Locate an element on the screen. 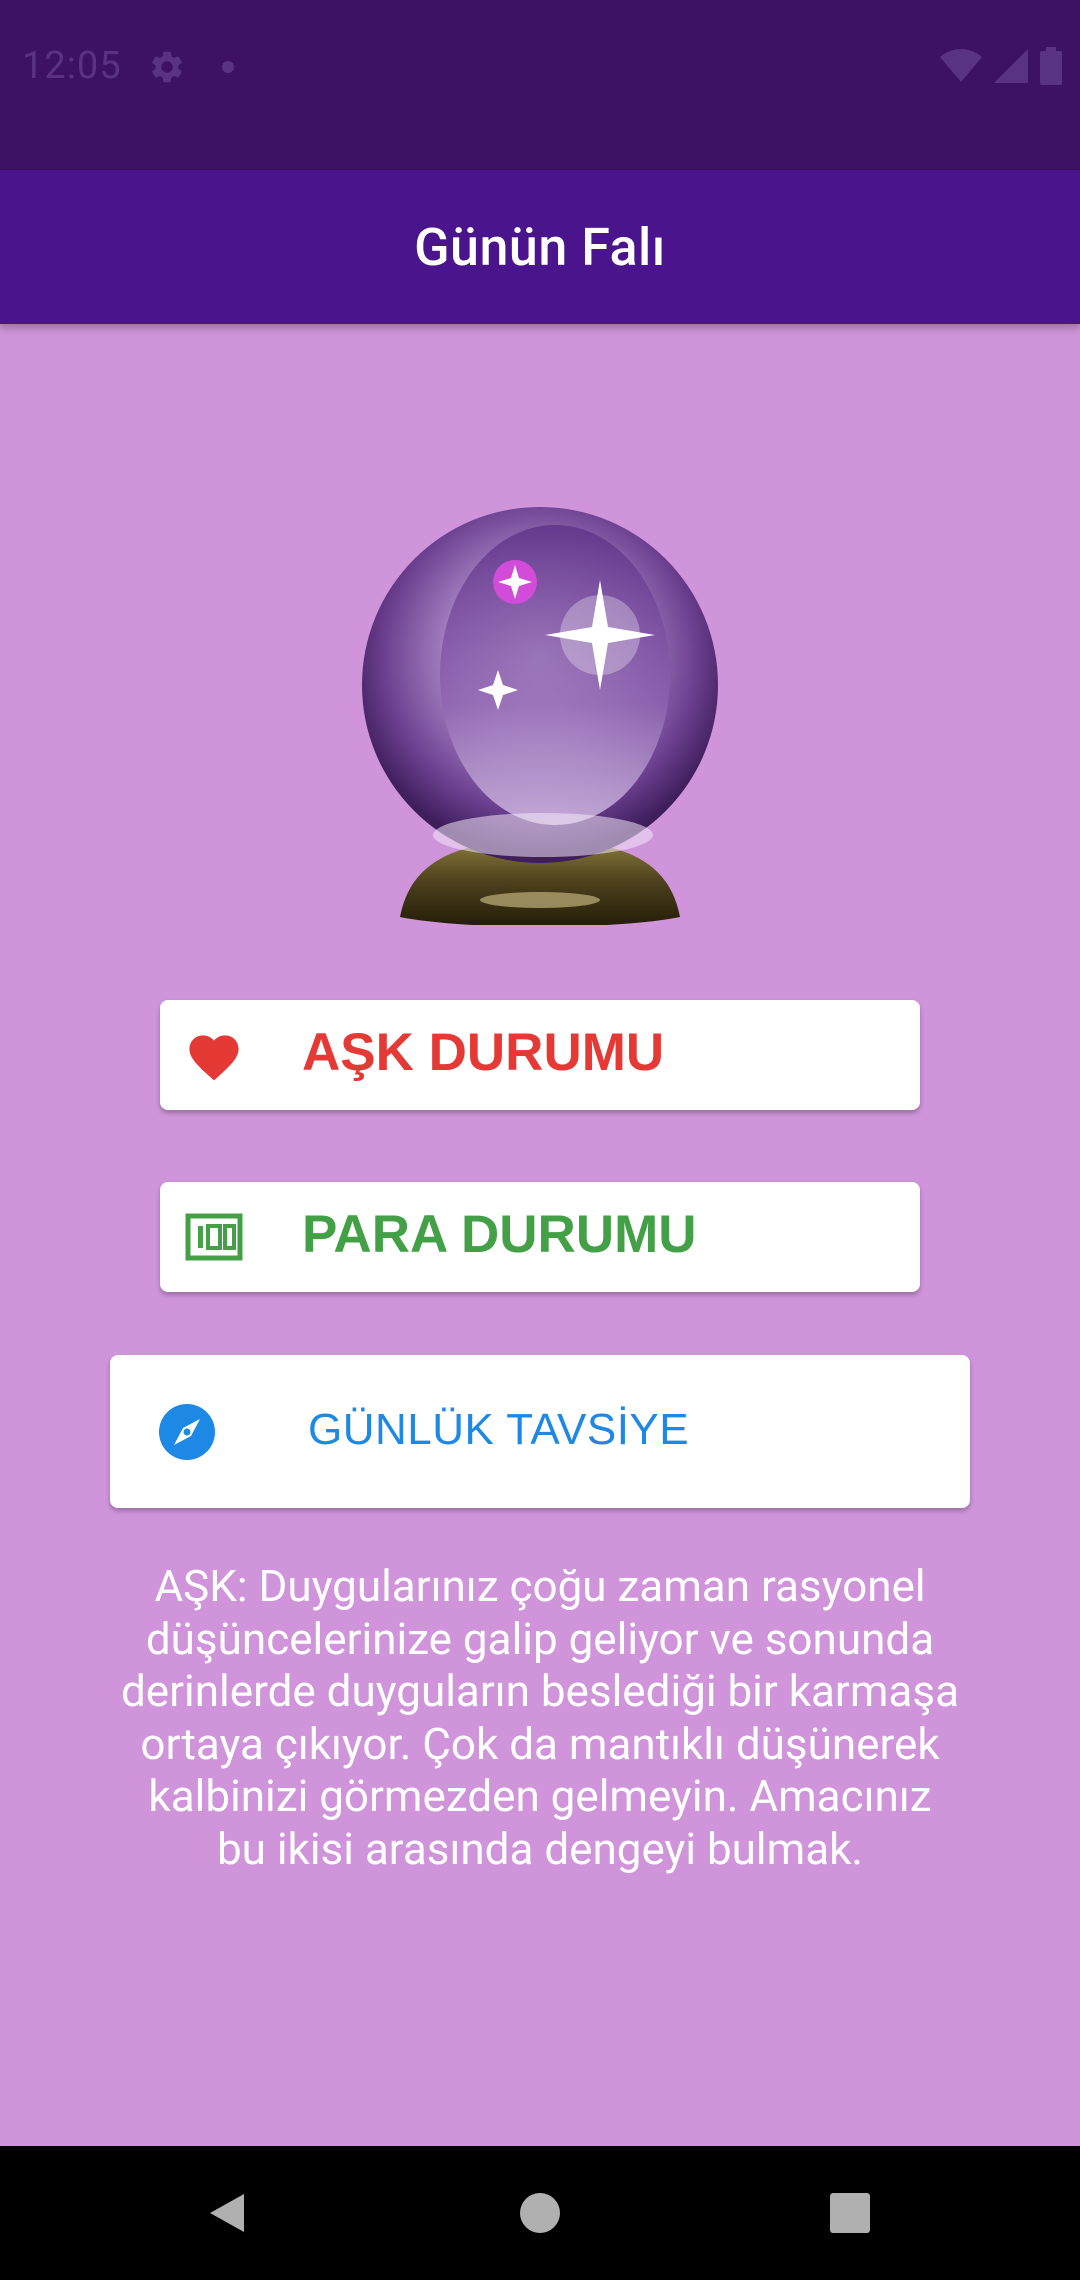 The image size is (1080, 2280). money-status-button: PARA DURUMU is located at coordinates (540, 1237).